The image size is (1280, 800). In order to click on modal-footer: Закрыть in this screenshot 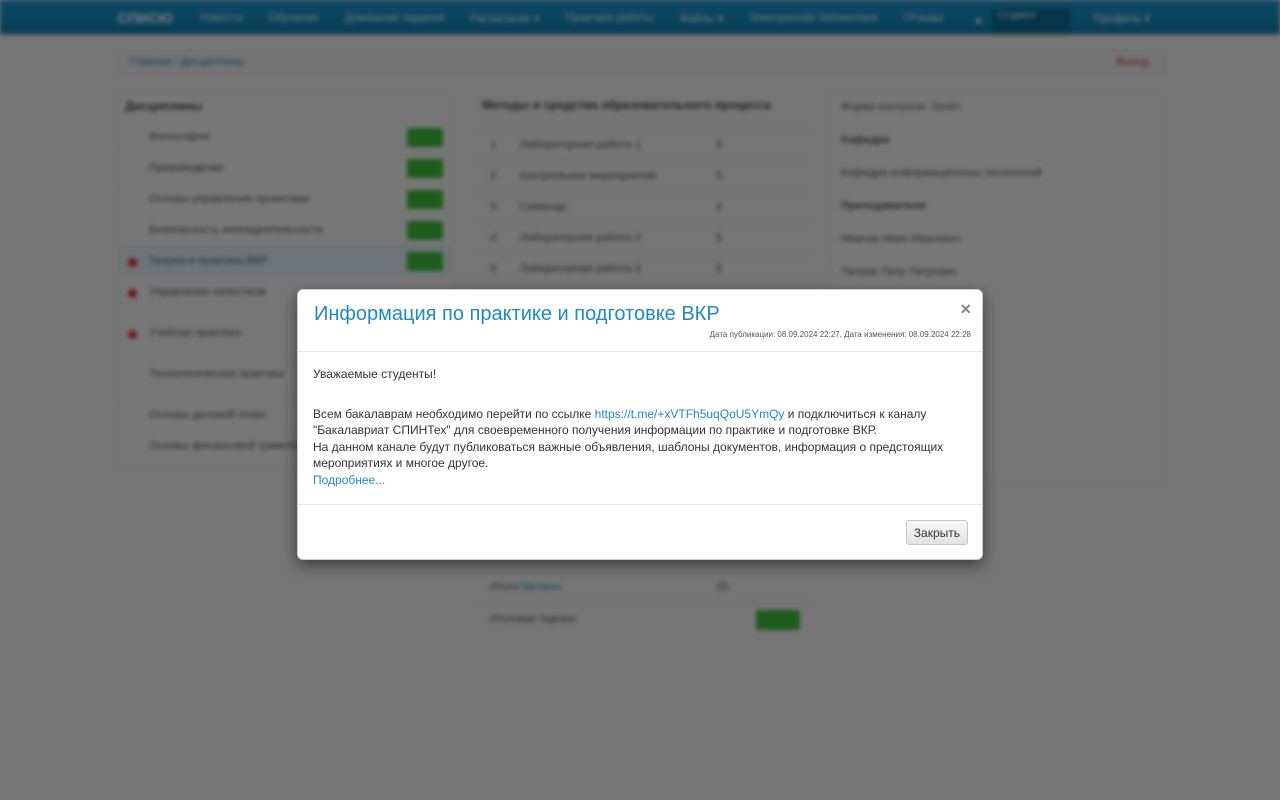, I will do `click(640, 531)`.